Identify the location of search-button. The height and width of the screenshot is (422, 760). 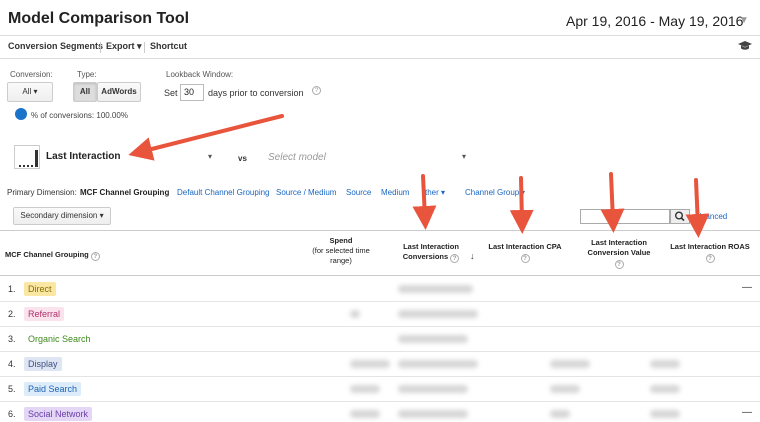
(680, 216).